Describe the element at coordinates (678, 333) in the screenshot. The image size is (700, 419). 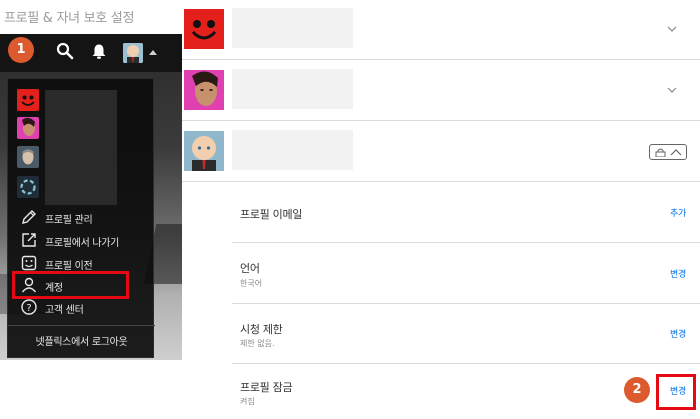
I see `change-rating-link: 변경` at that location.